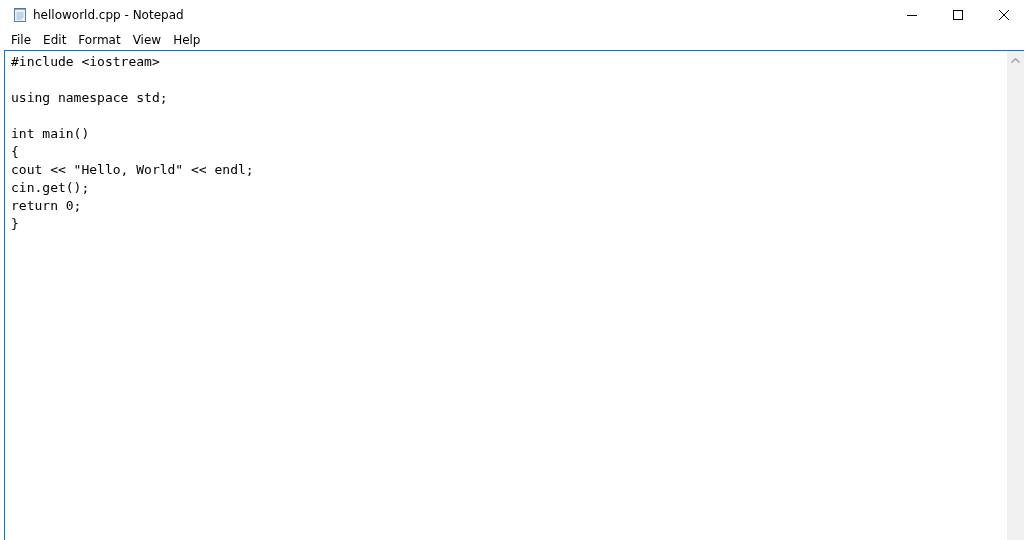 The image size is (1027, 540). What do you see at coordinates (20, 15) in the screenshot?
I see `notepad-icon` at bounding box center [20, 15].